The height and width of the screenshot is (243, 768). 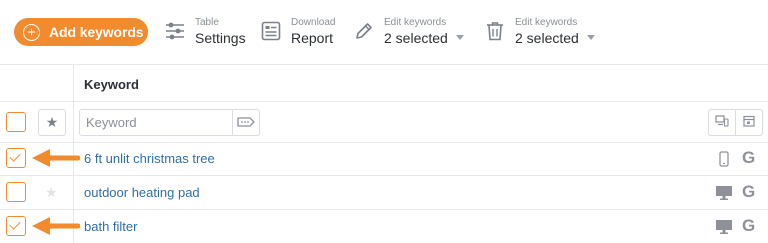 I want to click on delete-keywords-dropdown: Edit keywords 2 selected, so click(x=539, y=31).